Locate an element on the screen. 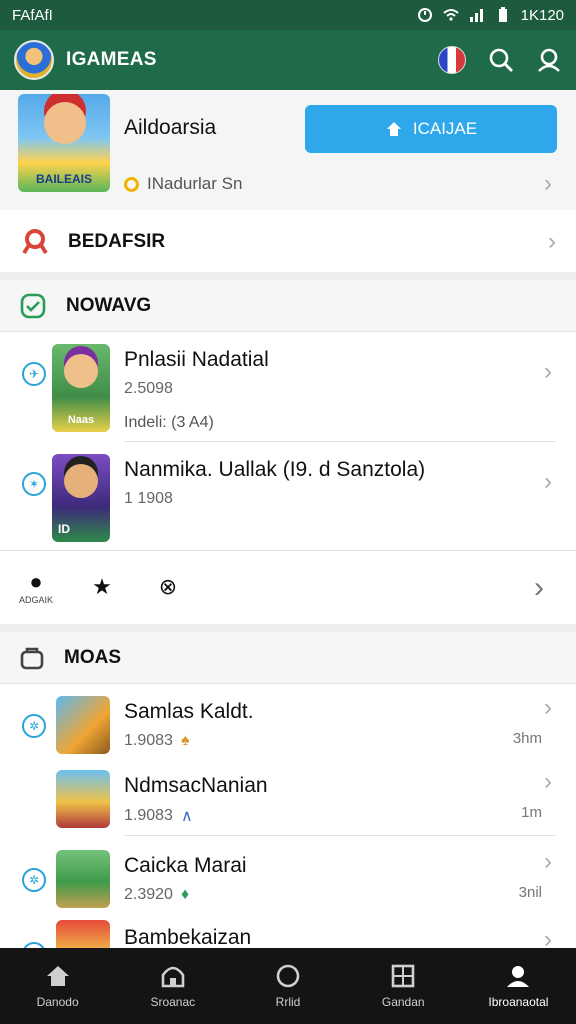  nav-label: Rrlid is located at coordinates (288, 1002).